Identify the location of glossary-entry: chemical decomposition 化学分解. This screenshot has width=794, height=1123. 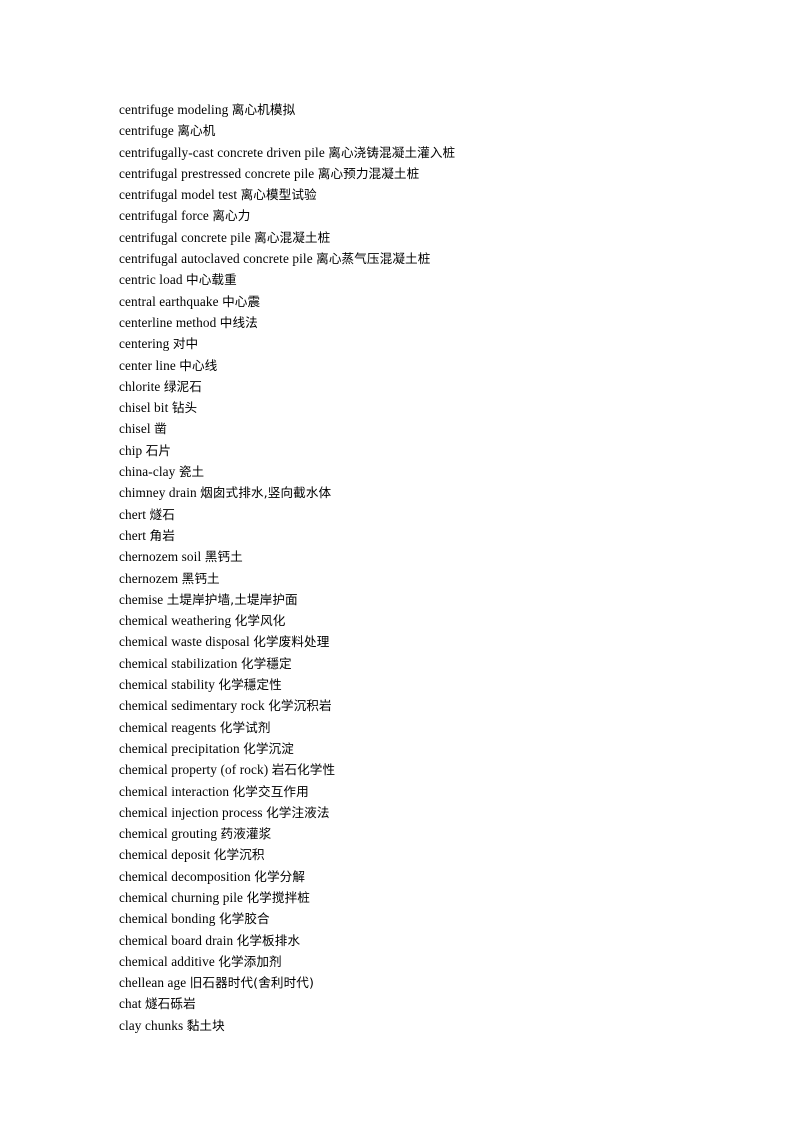
(419, 876).